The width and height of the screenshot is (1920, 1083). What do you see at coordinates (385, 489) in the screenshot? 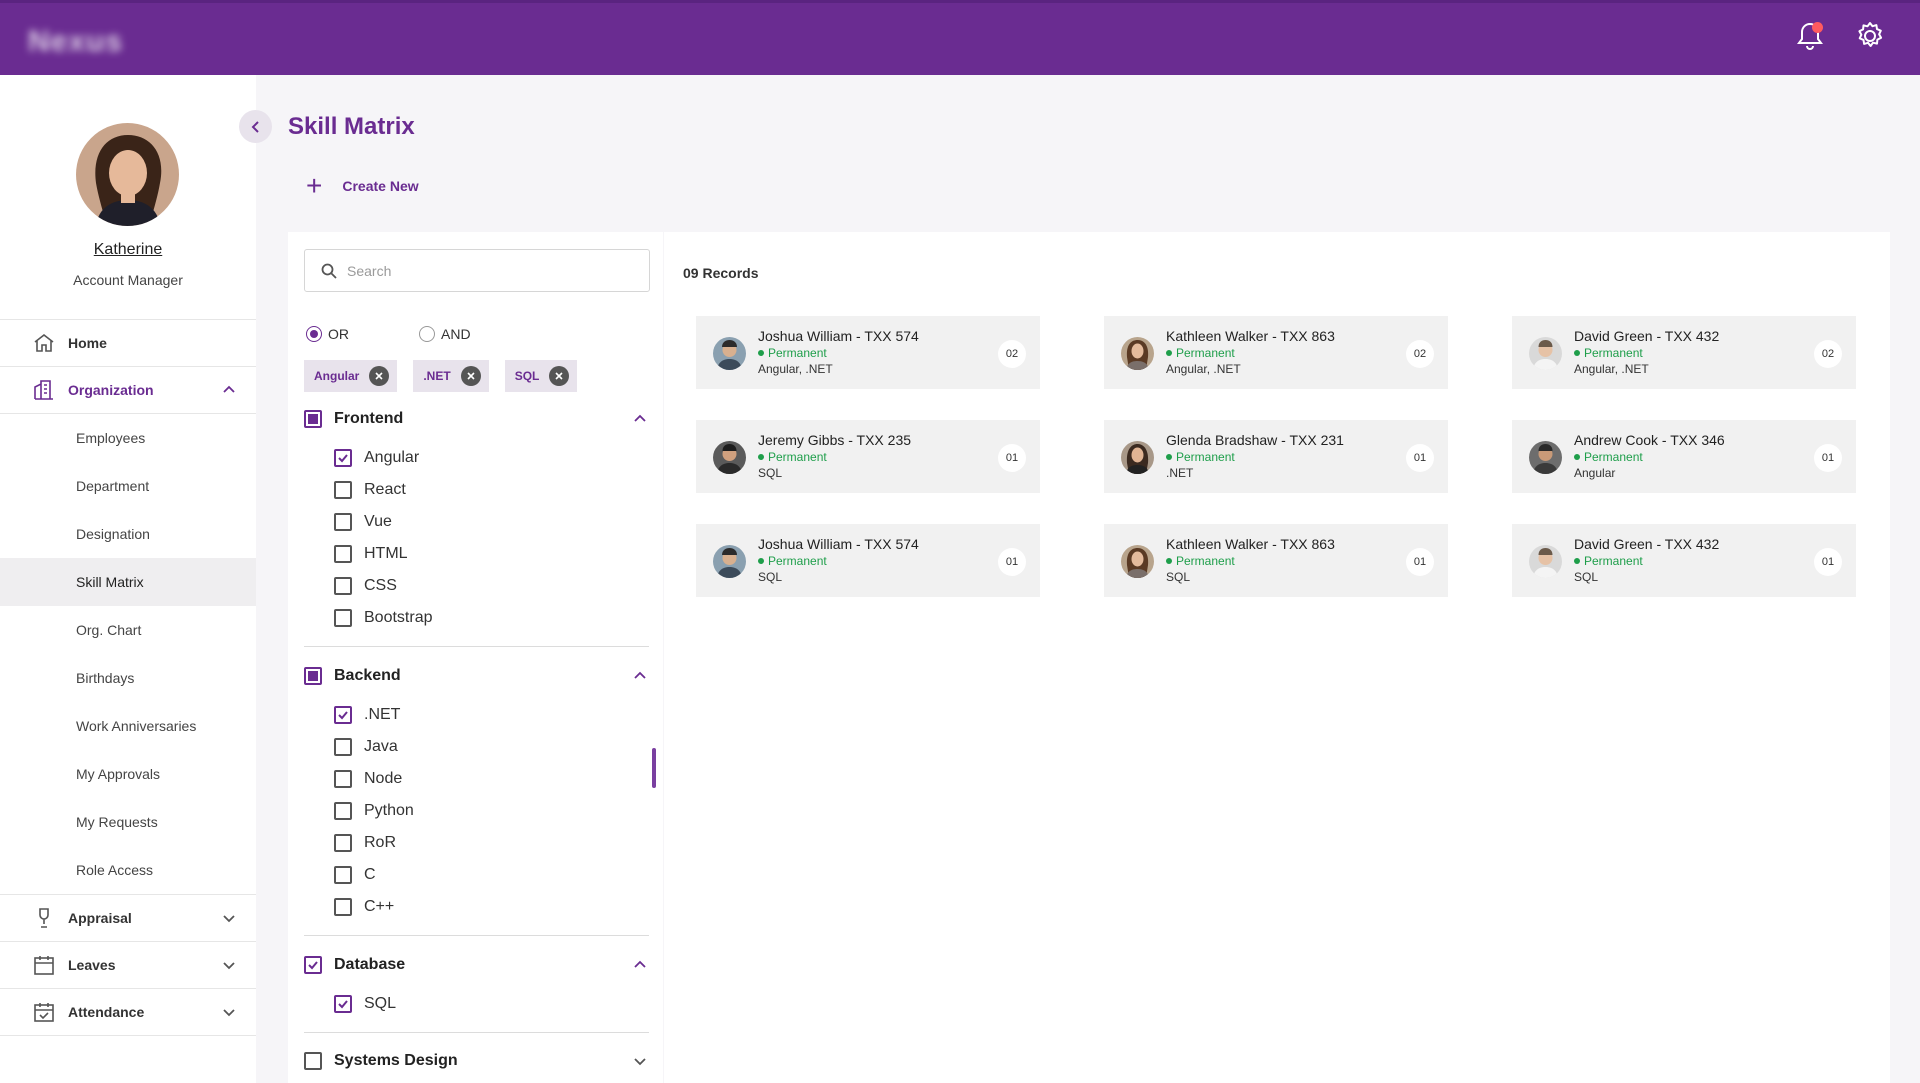
I see `item-label: React` at bounding box center [385, 489].